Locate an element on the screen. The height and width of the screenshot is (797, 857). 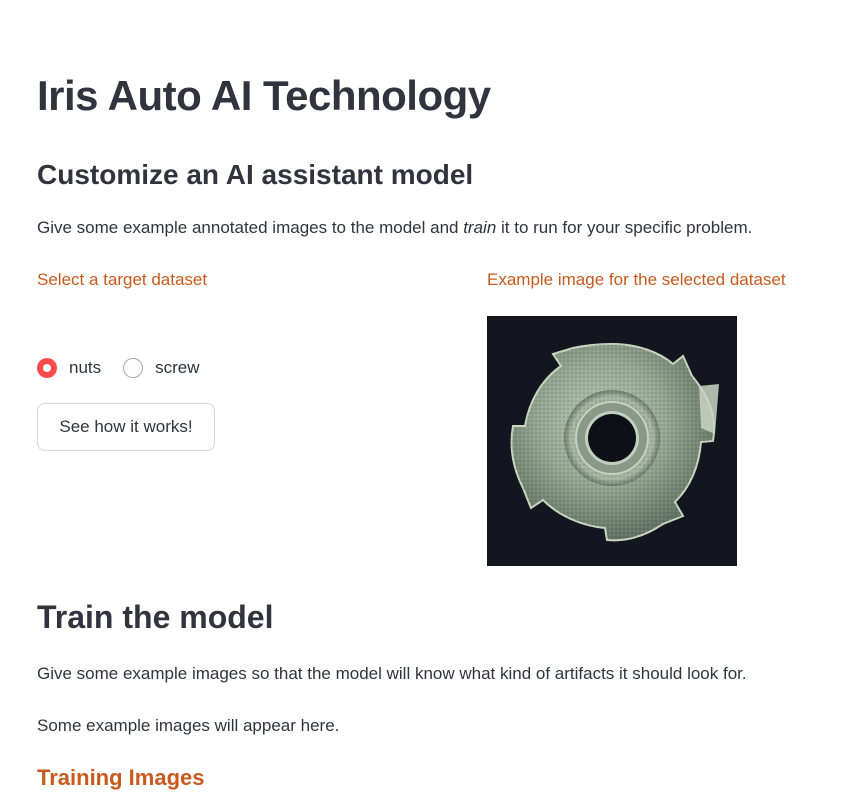
radio-option-screw: screw is located at coordinates (161, 368).